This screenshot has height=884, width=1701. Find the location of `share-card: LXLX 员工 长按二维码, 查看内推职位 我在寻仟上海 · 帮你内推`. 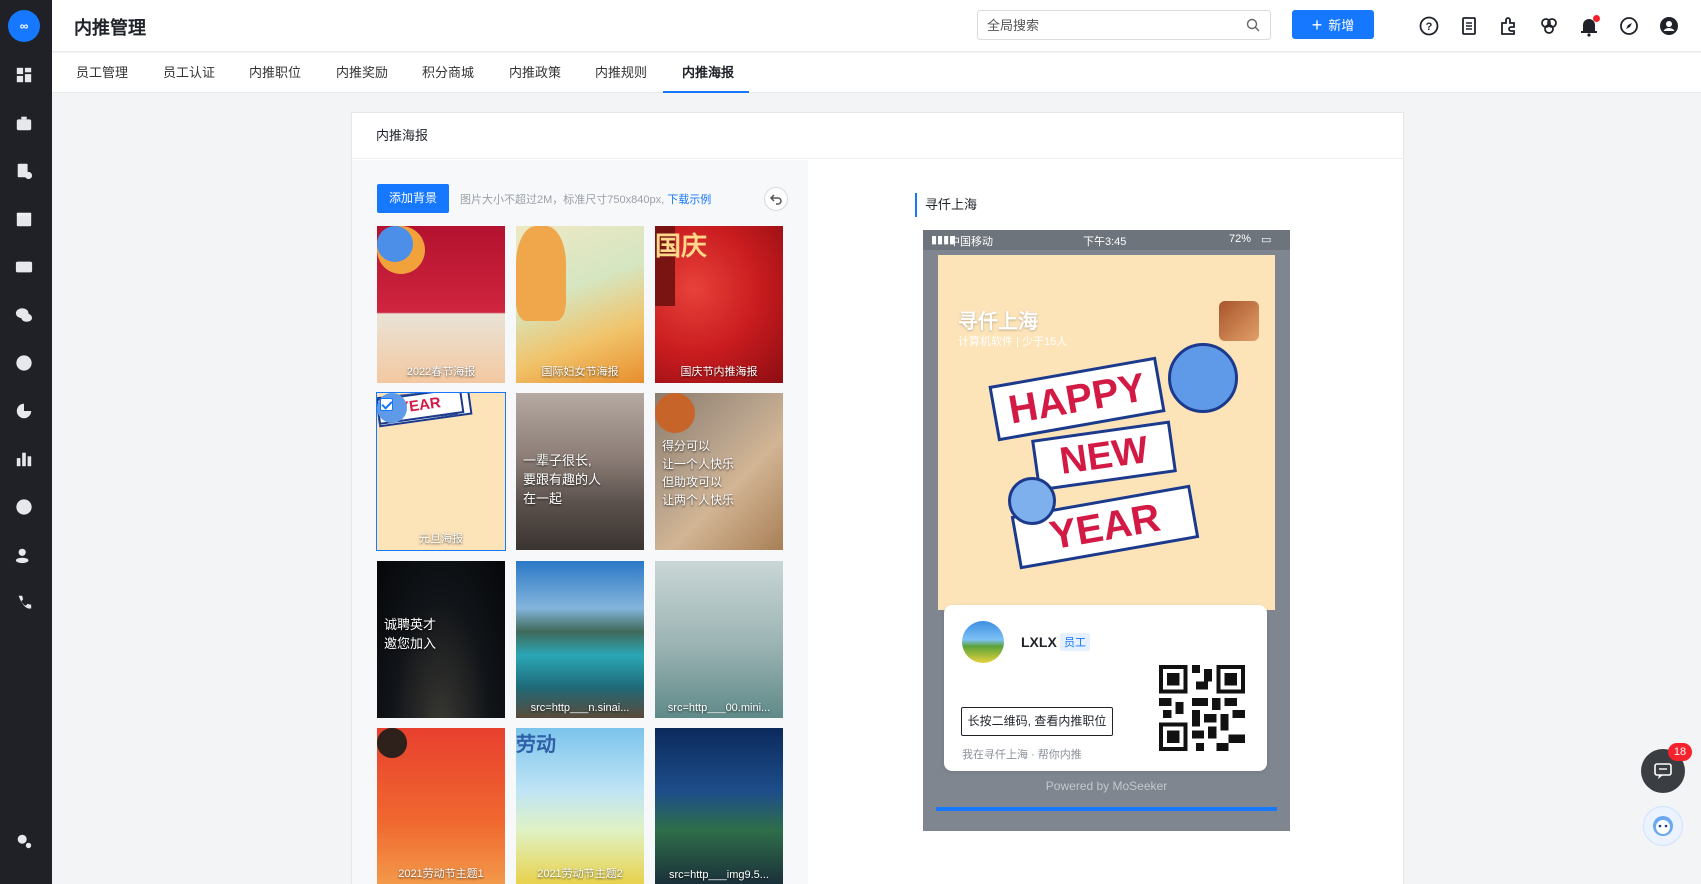

share-card: LXLX 员工 长按二维码, 查看内推职位 我在寻仟上海 · 帮你内推 is located at coordinates (1105, 688).